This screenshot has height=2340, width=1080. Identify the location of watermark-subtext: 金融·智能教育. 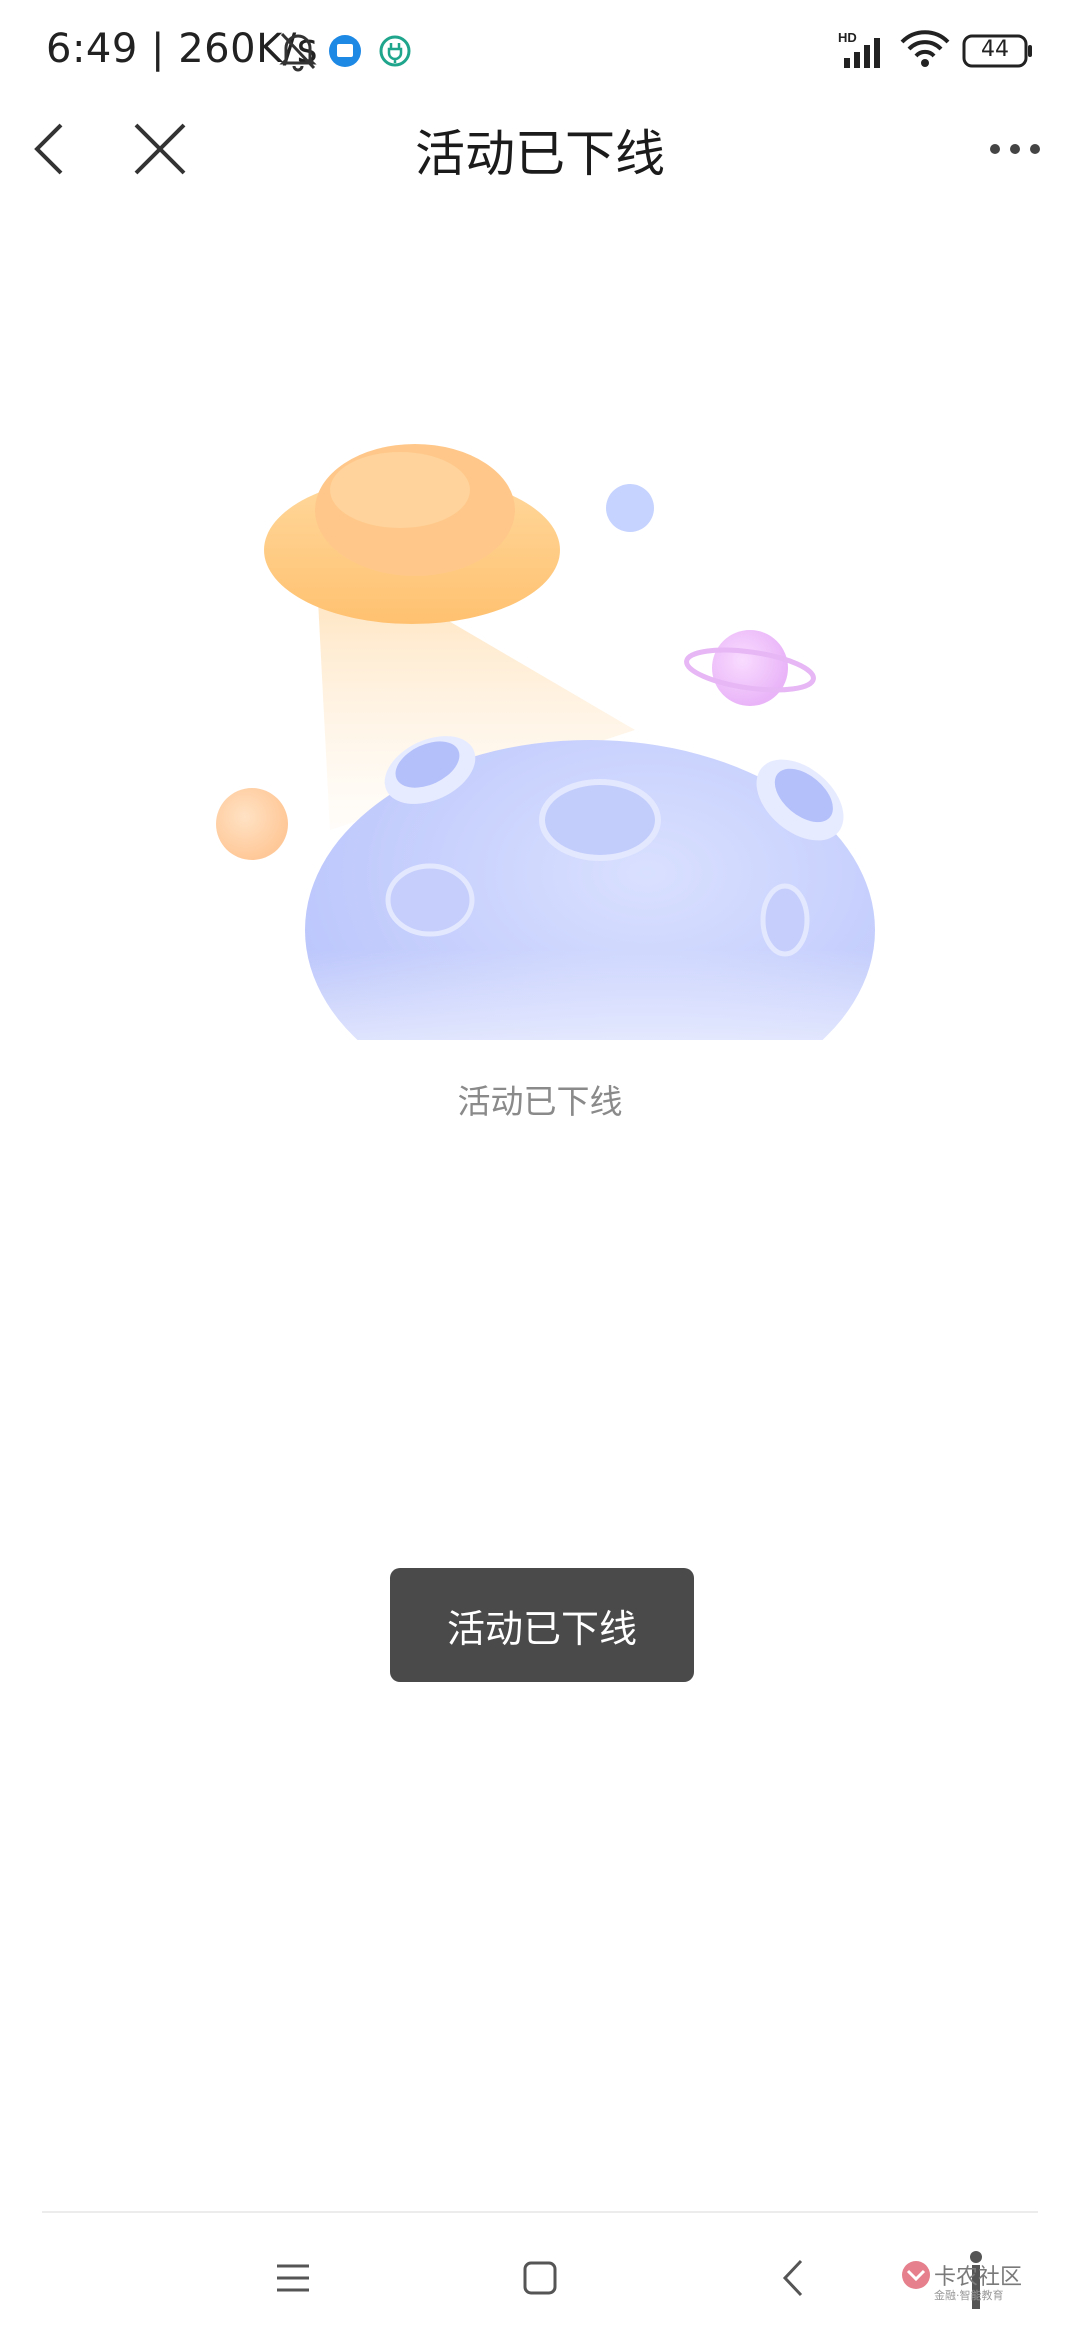
(969, 2295).